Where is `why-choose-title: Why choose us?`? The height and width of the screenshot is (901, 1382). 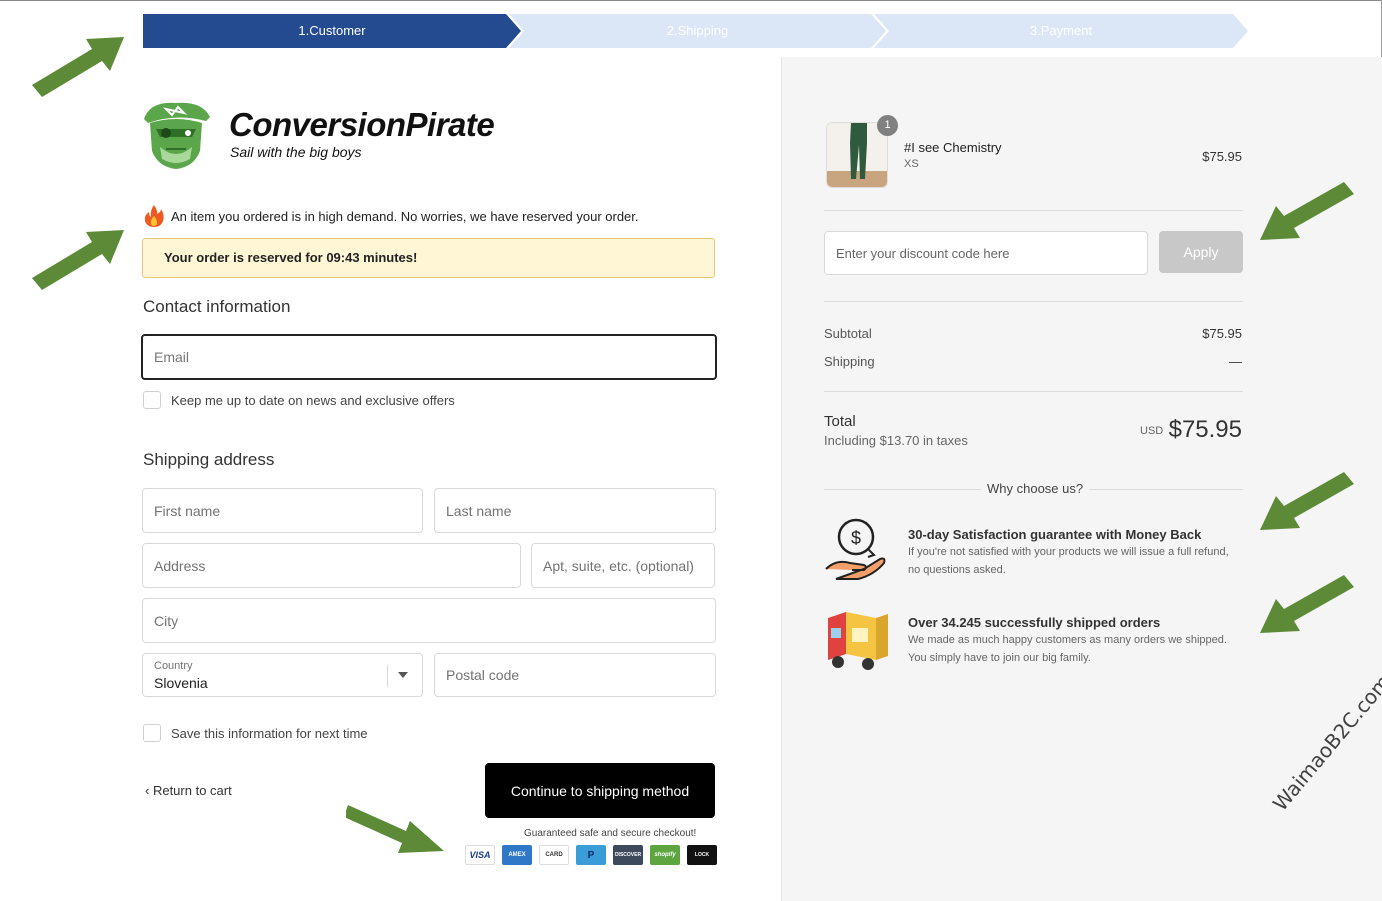 why-choose-title: Why choose us? is located at coordinates (1035, 488).